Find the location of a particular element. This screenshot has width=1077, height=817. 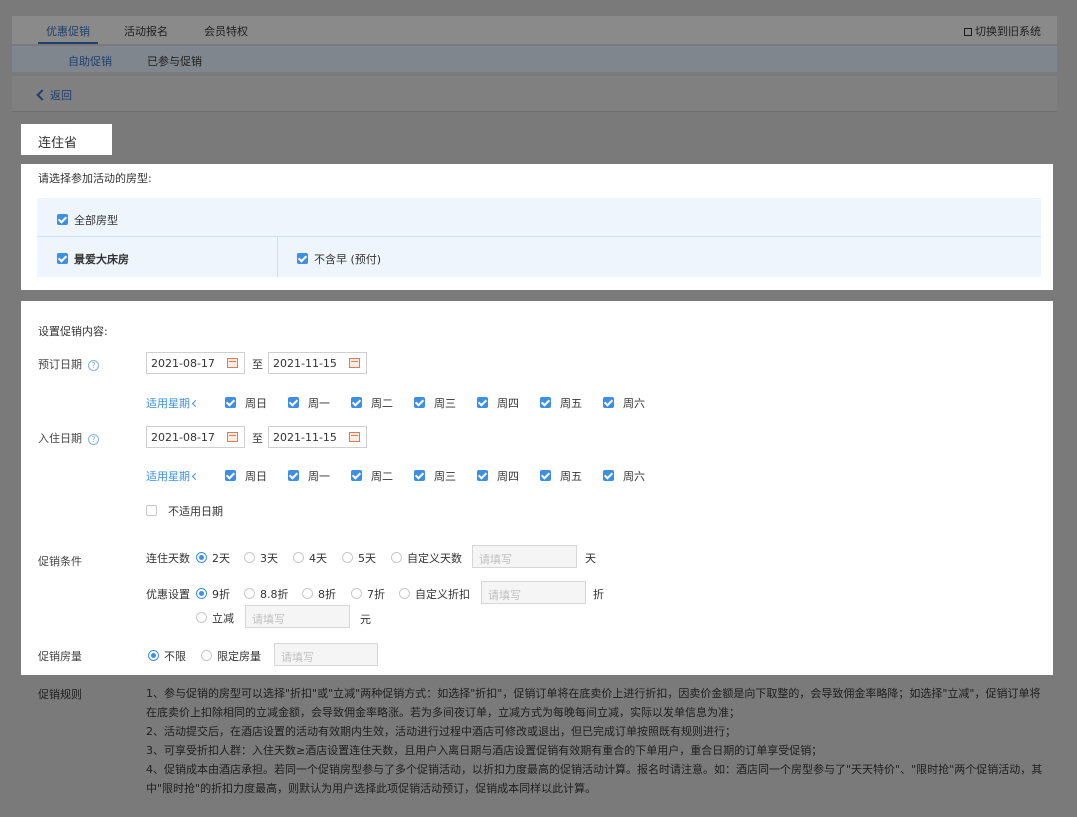

page-title: 连住省 is located at coordinates (58, 143).